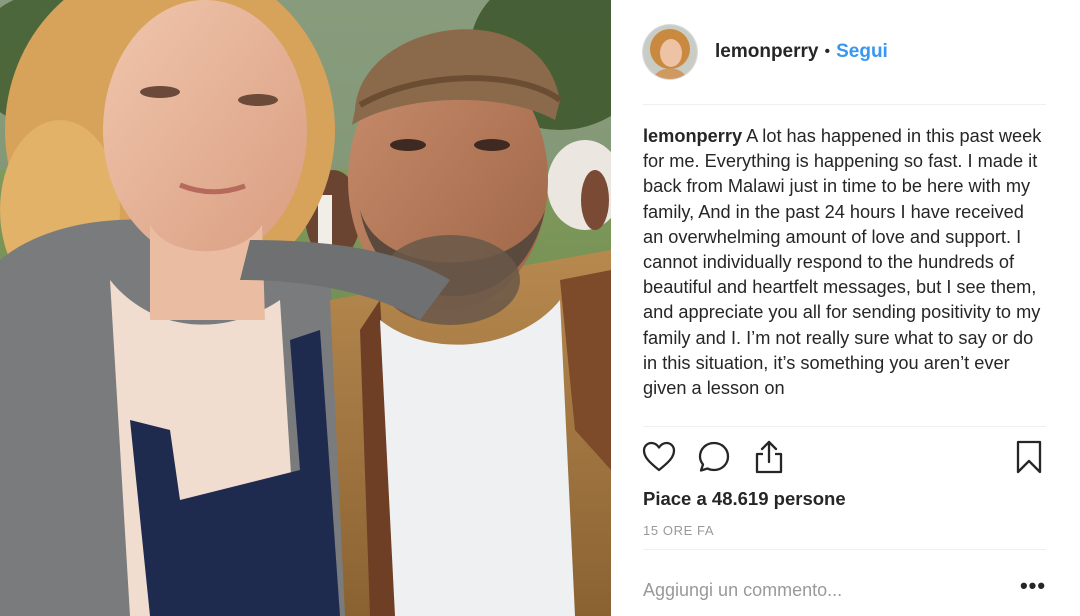 This screenshot has width=1080, height=616. I want to click on share-button, so click(769, 457).